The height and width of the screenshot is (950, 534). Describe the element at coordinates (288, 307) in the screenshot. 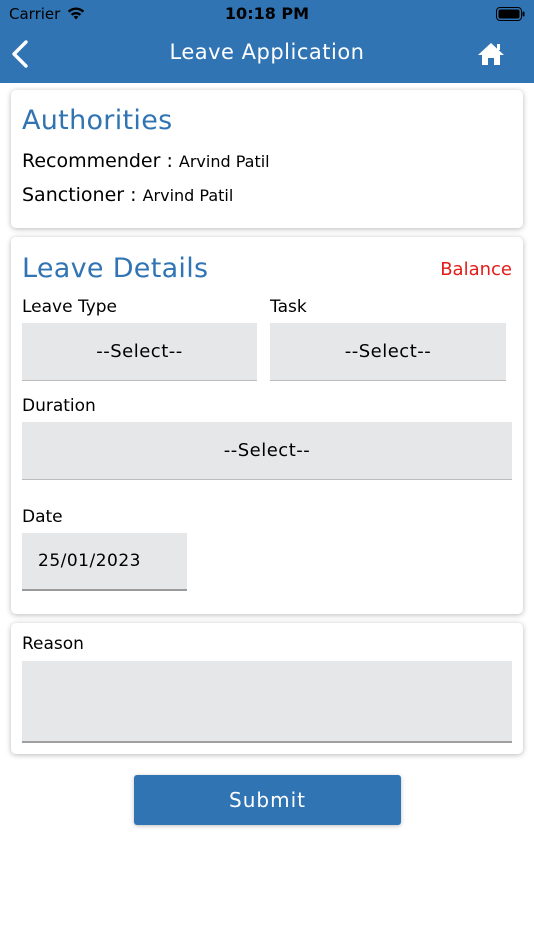

I see `task-label: Task` at that location.